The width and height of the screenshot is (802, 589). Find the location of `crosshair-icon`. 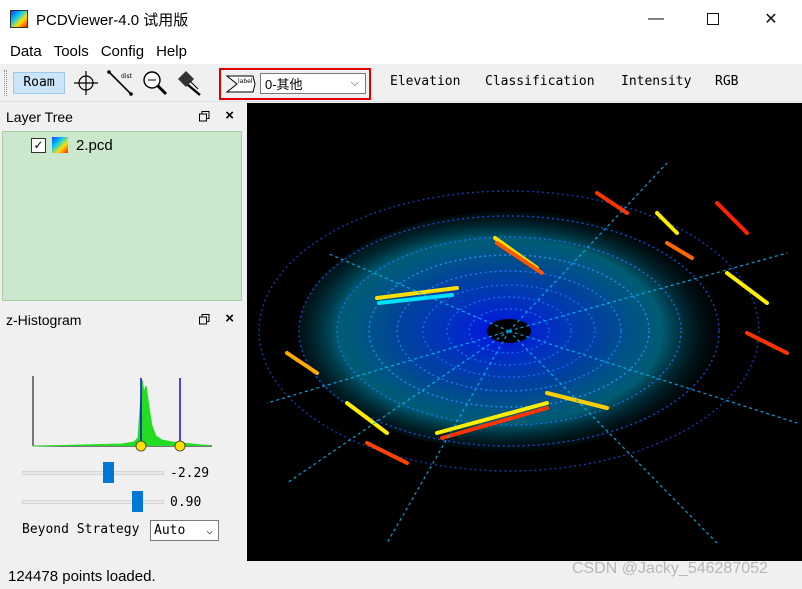

crosshair-icon is located at coordinates (86, 83).